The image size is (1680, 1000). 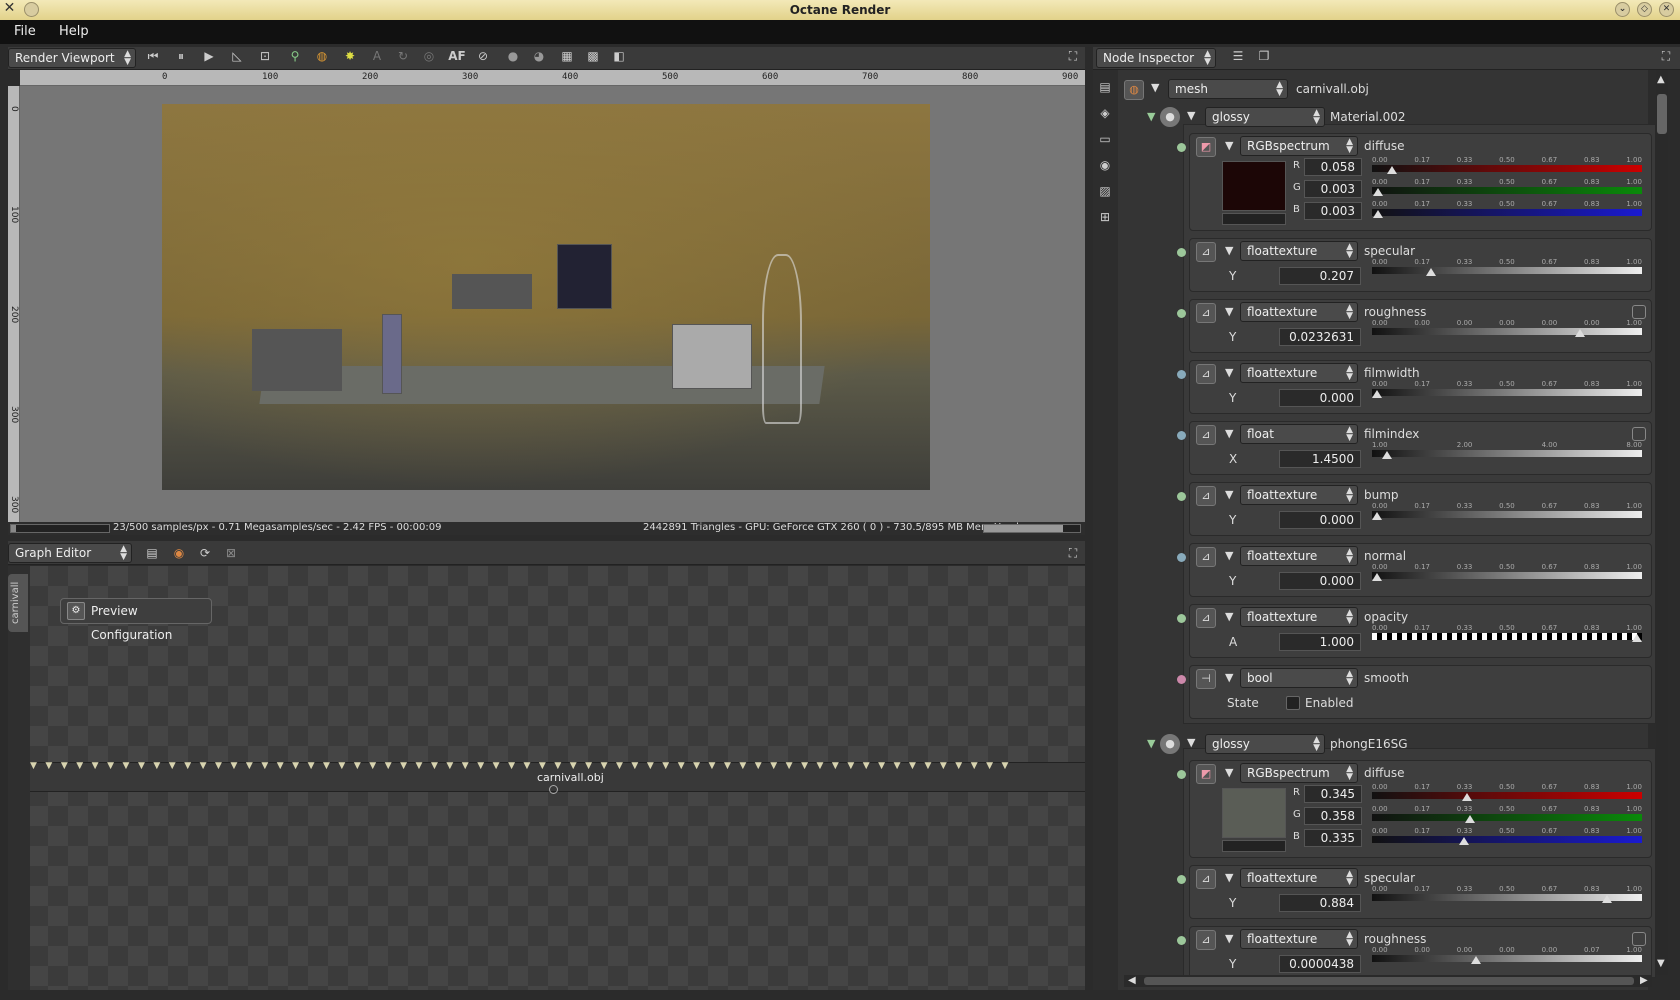 I want to click on close-icon: ✕, so click(x=9, y=9).